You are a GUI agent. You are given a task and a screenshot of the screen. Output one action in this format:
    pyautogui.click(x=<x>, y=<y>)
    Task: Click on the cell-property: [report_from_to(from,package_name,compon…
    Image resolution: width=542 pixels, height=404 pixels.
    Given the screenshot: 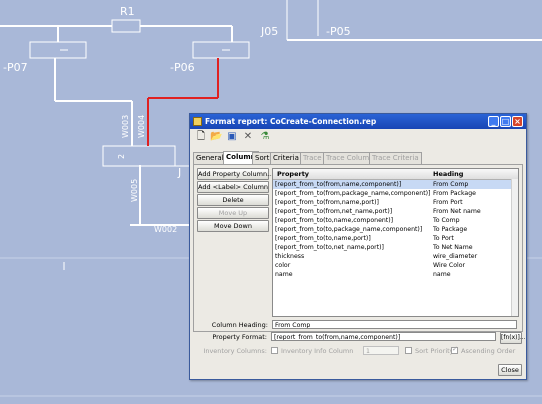 What is the action you would take?
    pyautogui.click(x=352, y=193)
    